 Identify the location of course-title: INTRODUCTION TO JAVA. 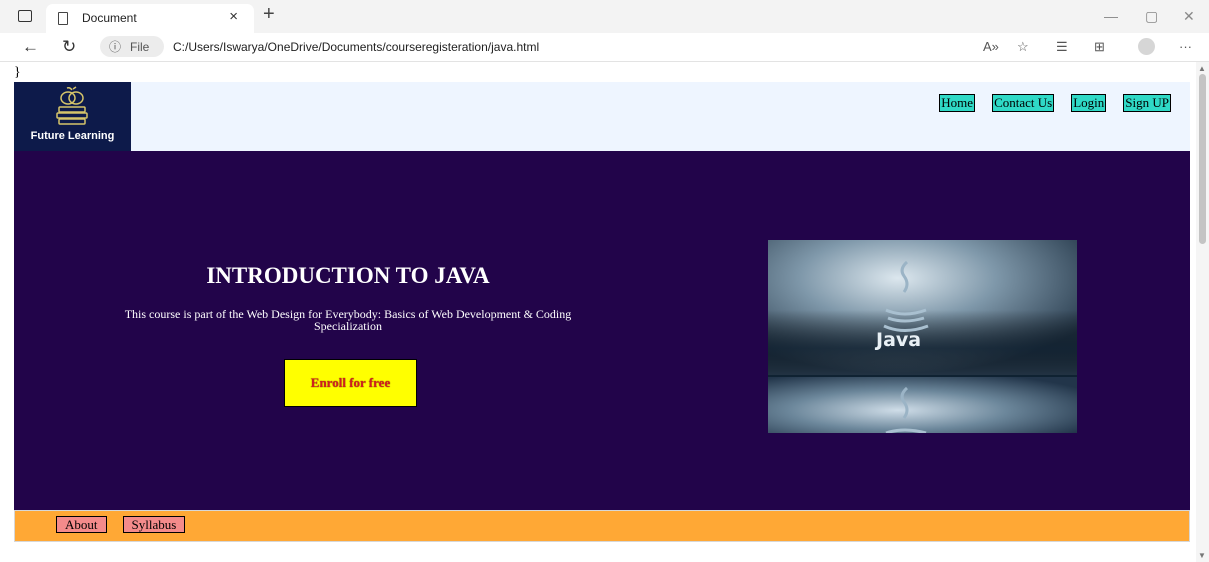
(348, 275).